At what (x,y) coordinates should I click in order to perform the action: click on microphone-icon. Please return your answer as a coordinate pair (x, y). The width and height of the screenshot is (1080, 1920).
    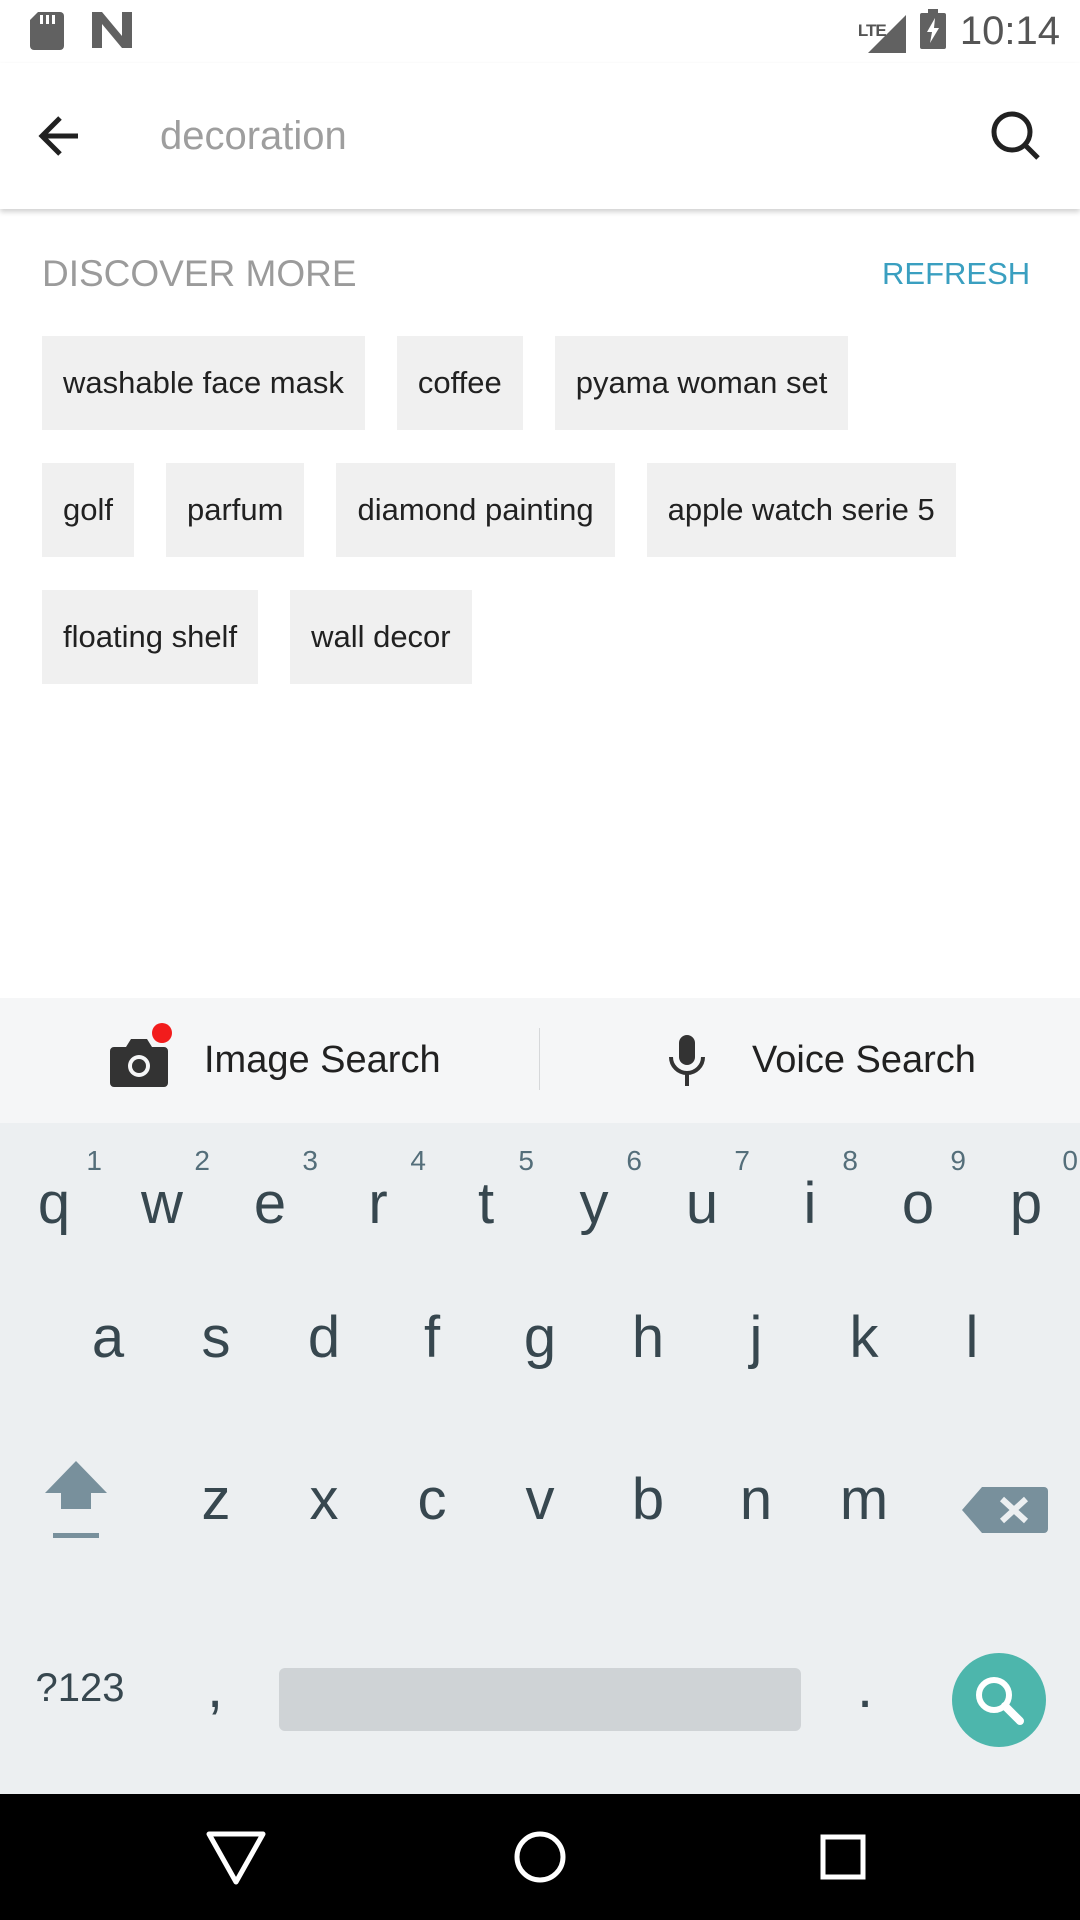
    Looking at the image, I should click on (687, 1060).